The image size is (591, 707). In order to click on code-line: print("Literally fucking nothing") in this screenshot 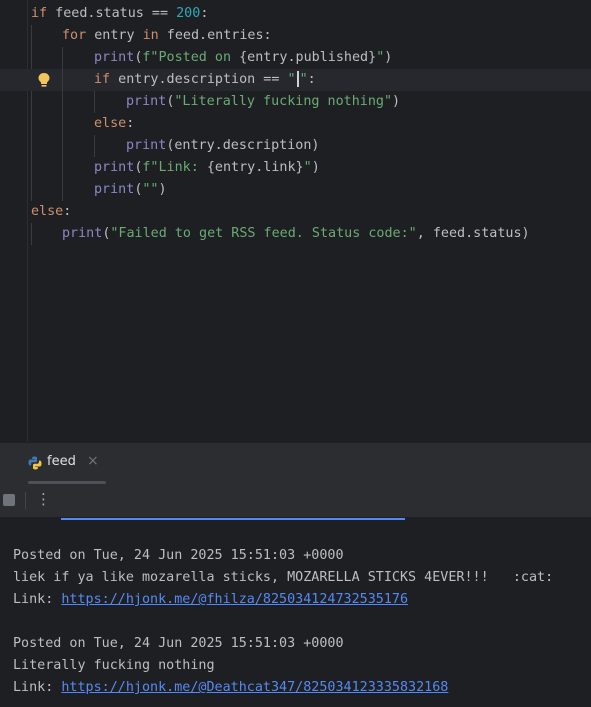, I will do `click(295, 102)`.